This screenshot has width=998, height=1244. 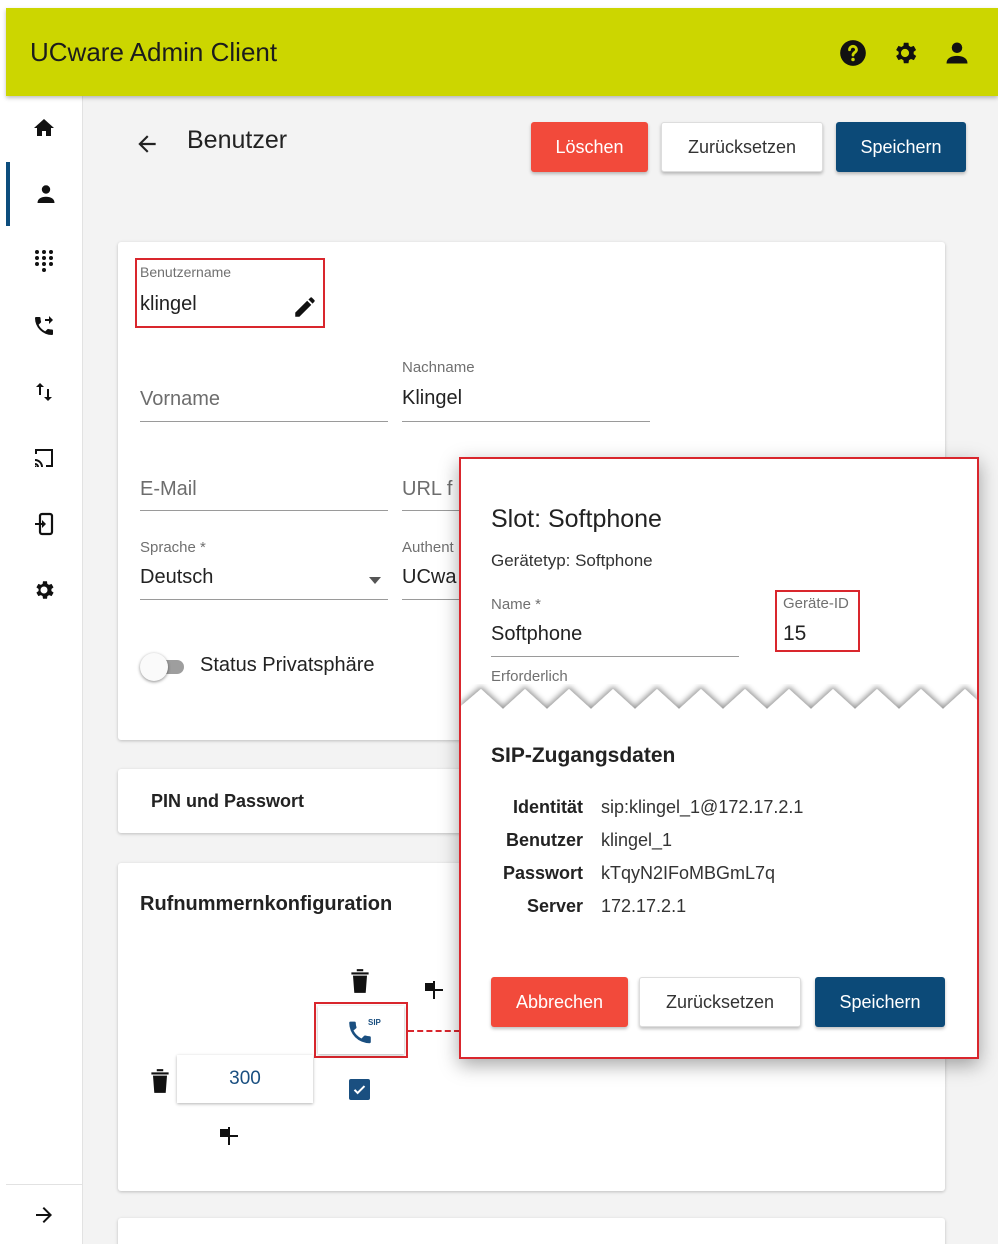 I want to click on home-icon, so click(x=44, y=127).